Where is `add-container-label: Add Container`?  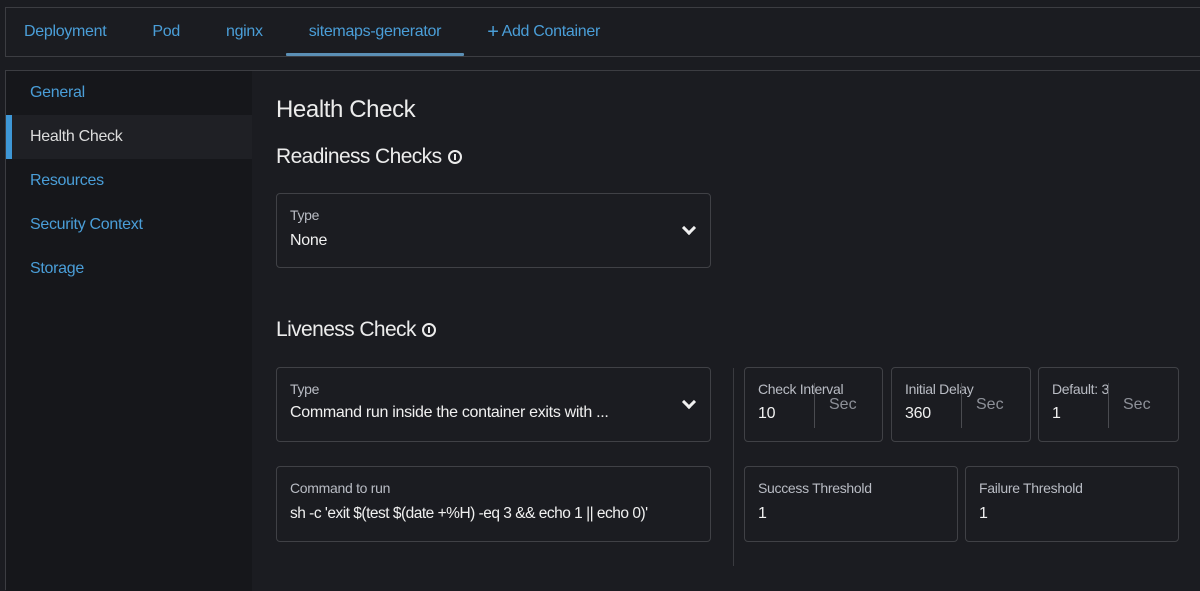 add-container-label: Add Container is located at coordinates (551, 31).